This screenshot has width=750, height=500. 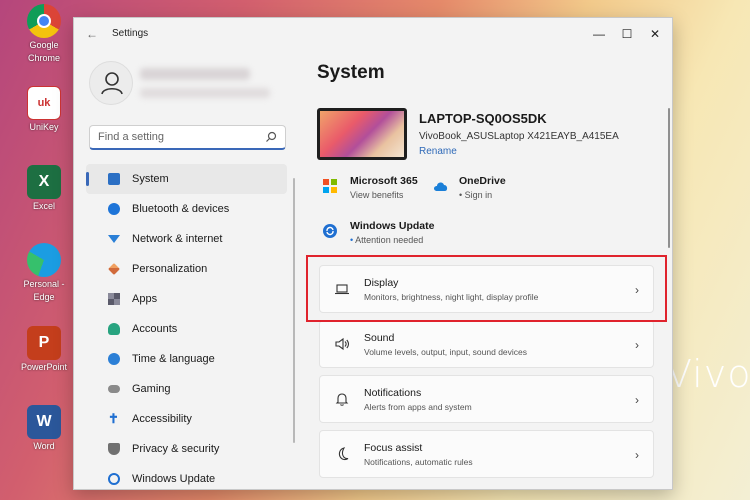 What do you see at coordinates (162, 419) in the screenshot?
I see `sidebar-item-label: Accessibility` at bounding box center [162, 419].